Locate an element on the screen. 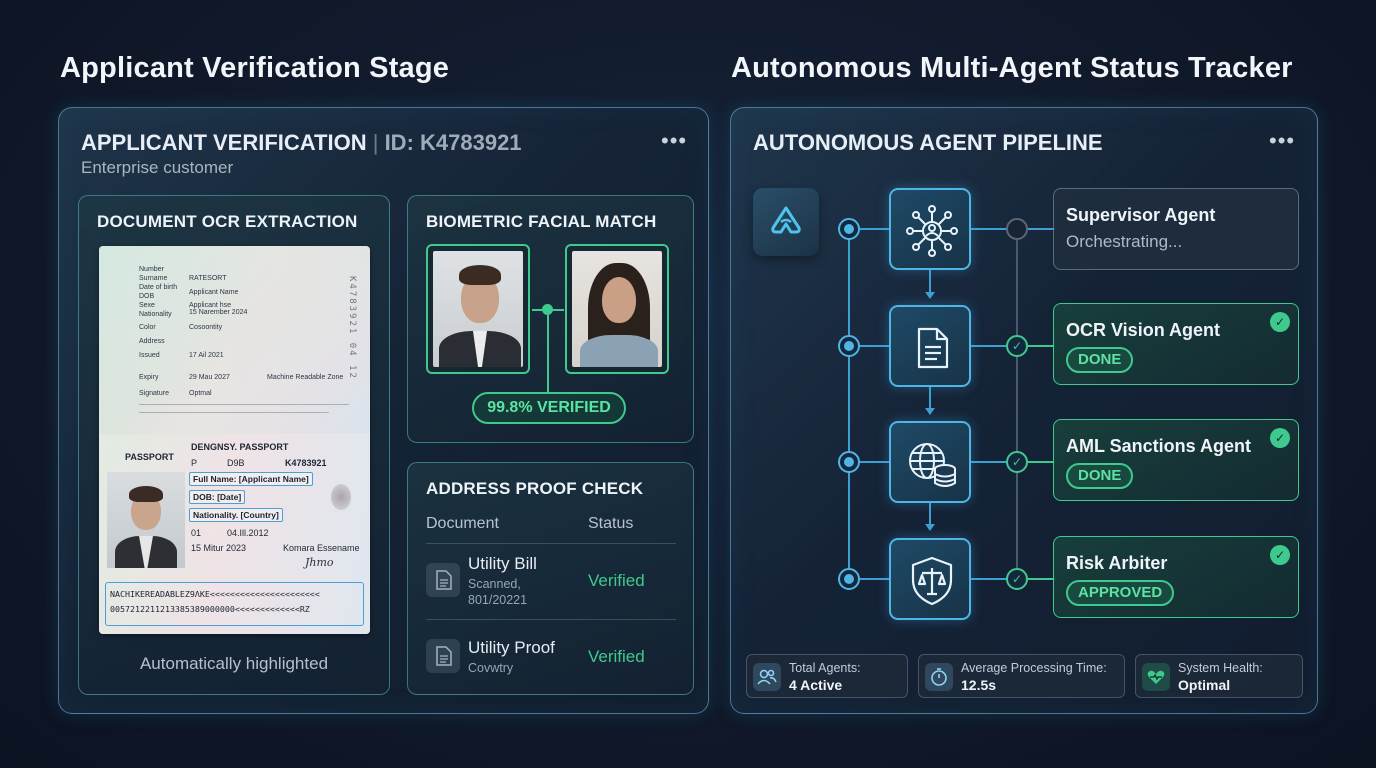 This screenshot has width=1376, height=768. stat-system-health: System Health: Optimal is located at coordinates (1219, 676).